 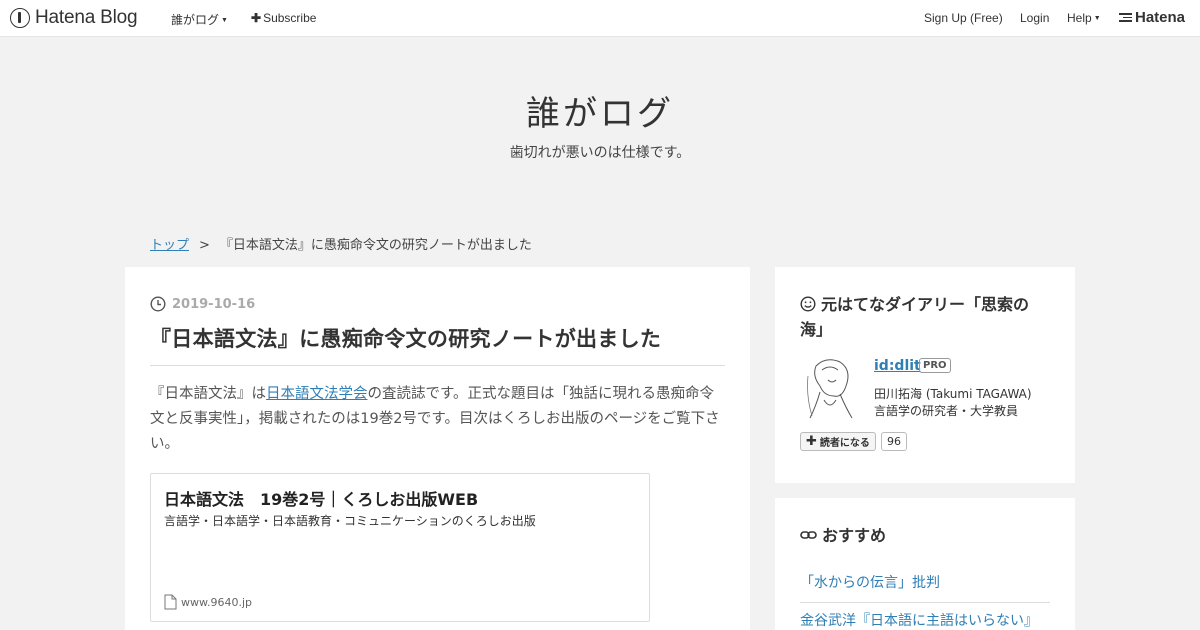 What do you see at coordinates (1034, 18) in the screenshot?
I see `login-link: Login` at bounding box center [1034, 18].